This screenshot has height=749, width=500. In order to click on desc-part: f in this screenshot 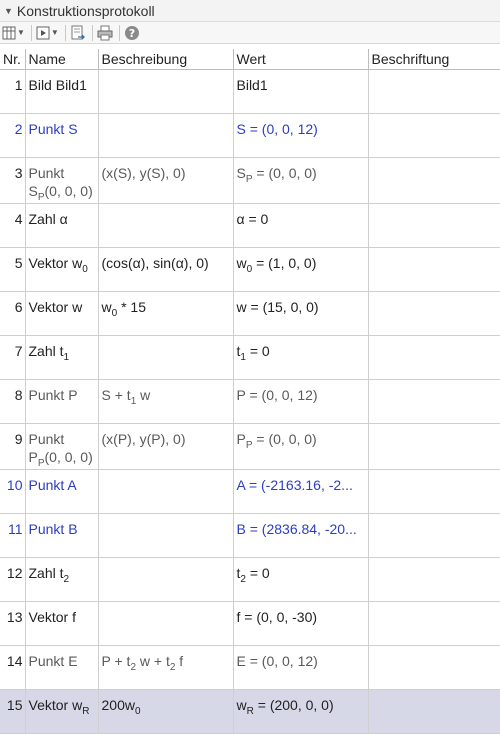, I will do `click(179, 661)`.